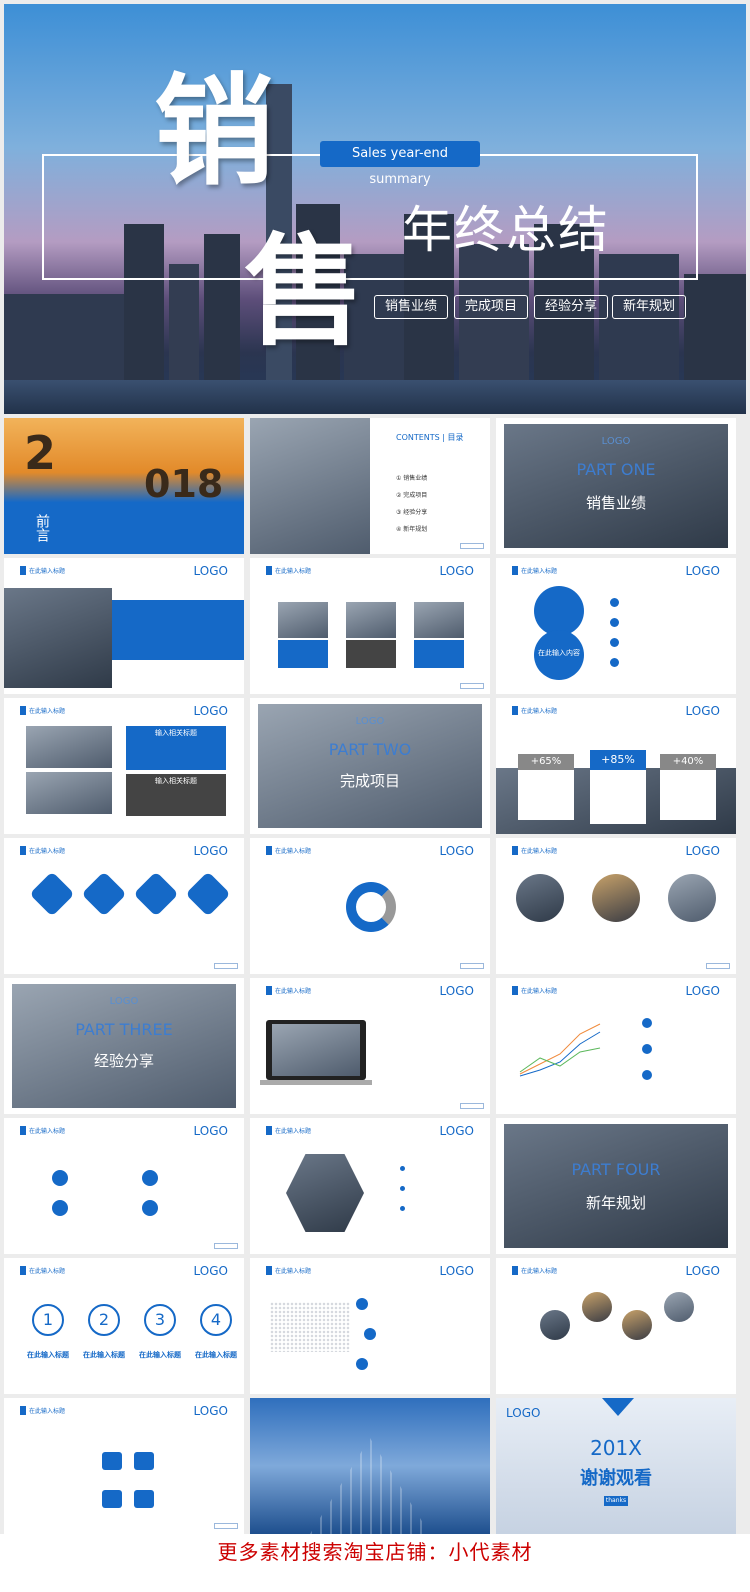  Describe the element at coordinates (618, 797) in the screenshot. I see `percent-card` at that location.